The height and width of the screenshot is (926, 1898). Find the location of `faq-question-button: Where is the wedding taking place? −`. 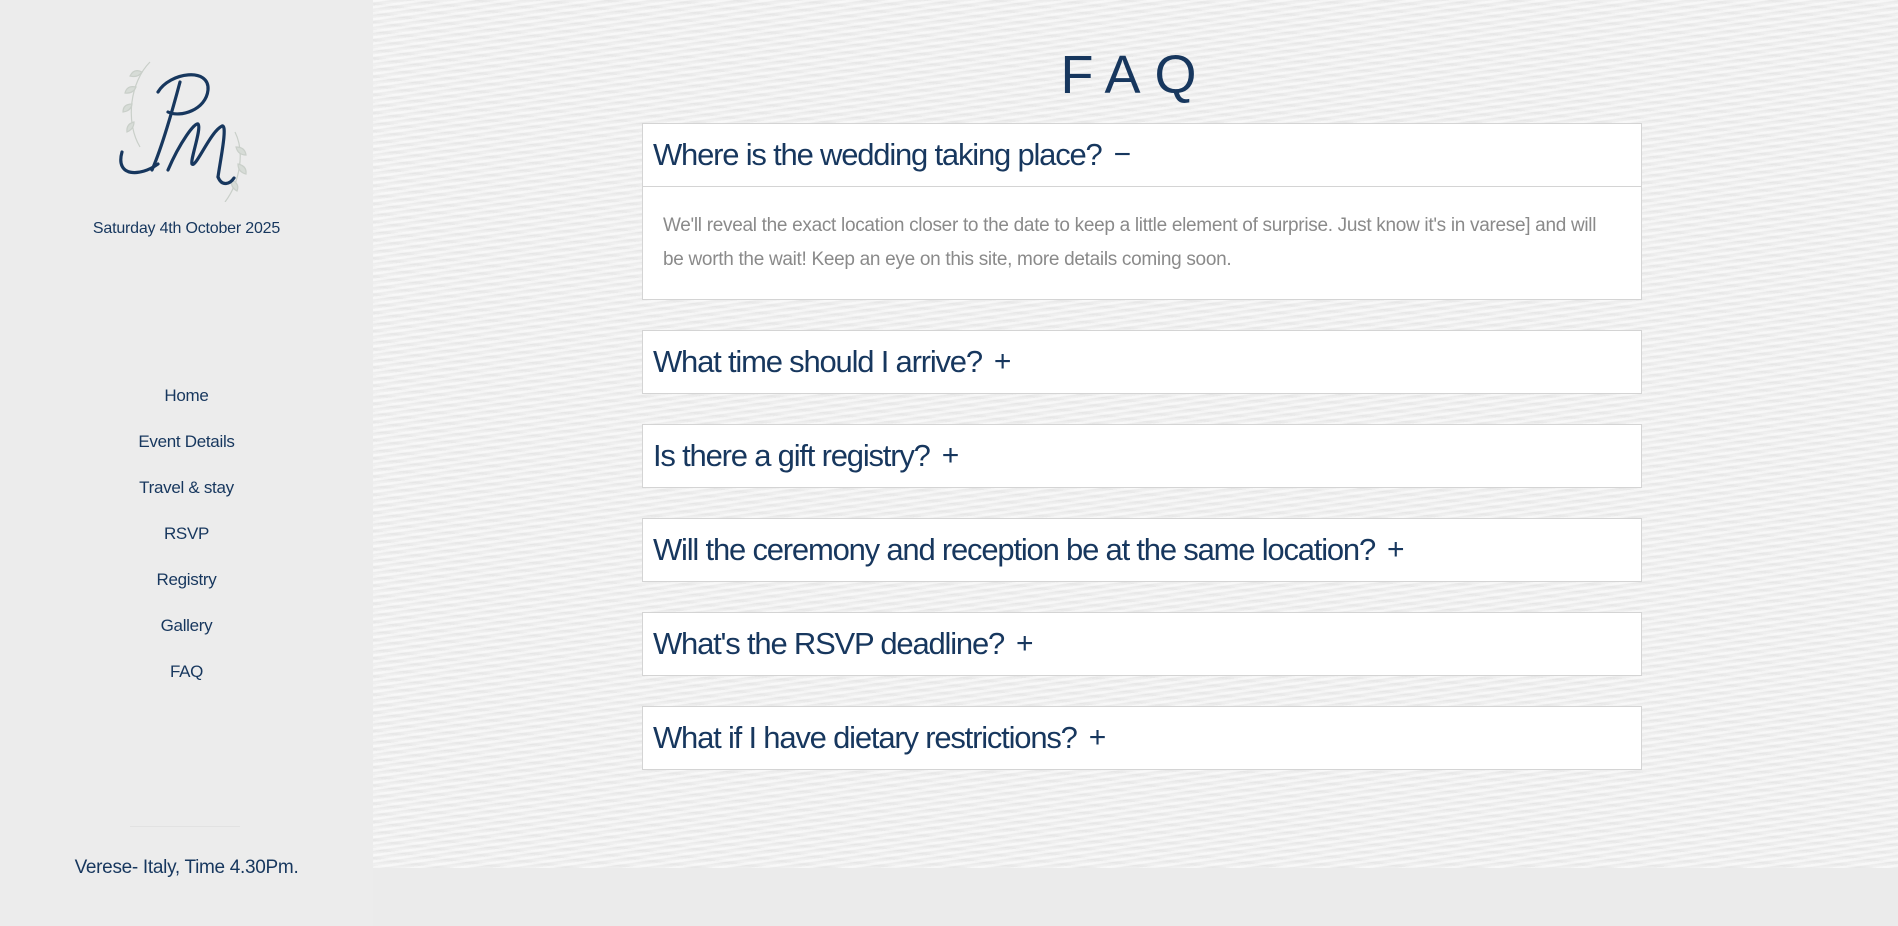

faq-question-button: Where is the wedding taking place? − is located at coordinates (1142, 155).